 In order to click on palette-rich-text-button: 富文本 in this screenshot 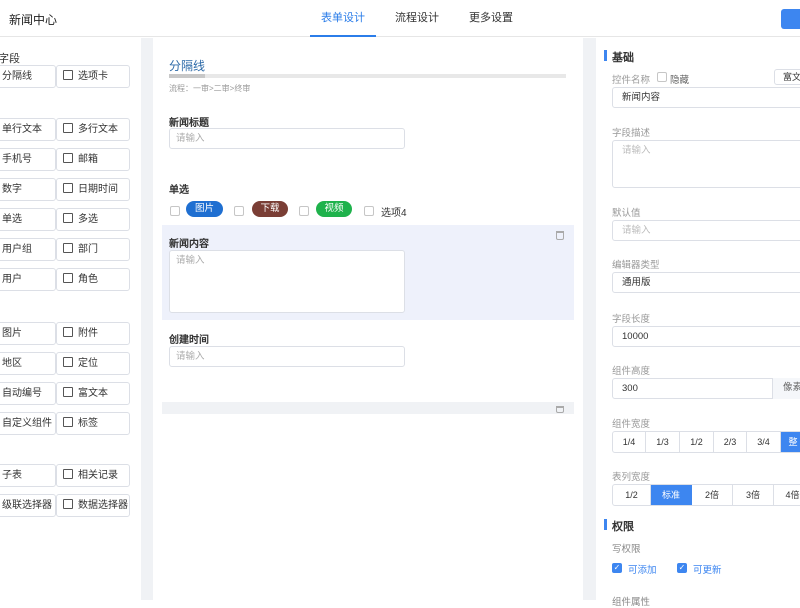, I will do `click(93, 393)`.